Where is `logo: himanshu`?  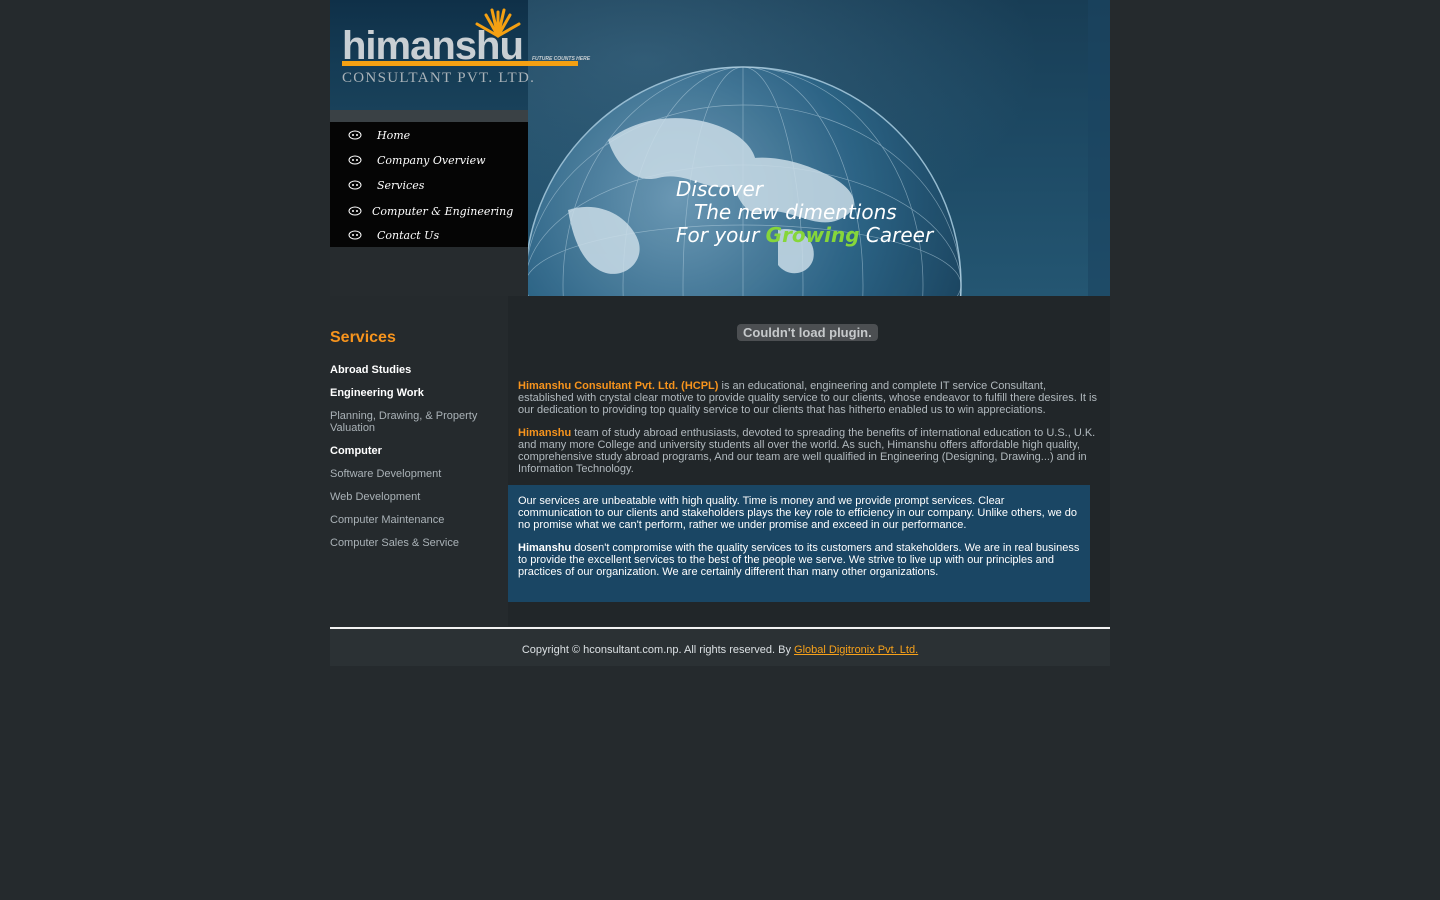
logo: himanshu is located at coordinates (429, 55).